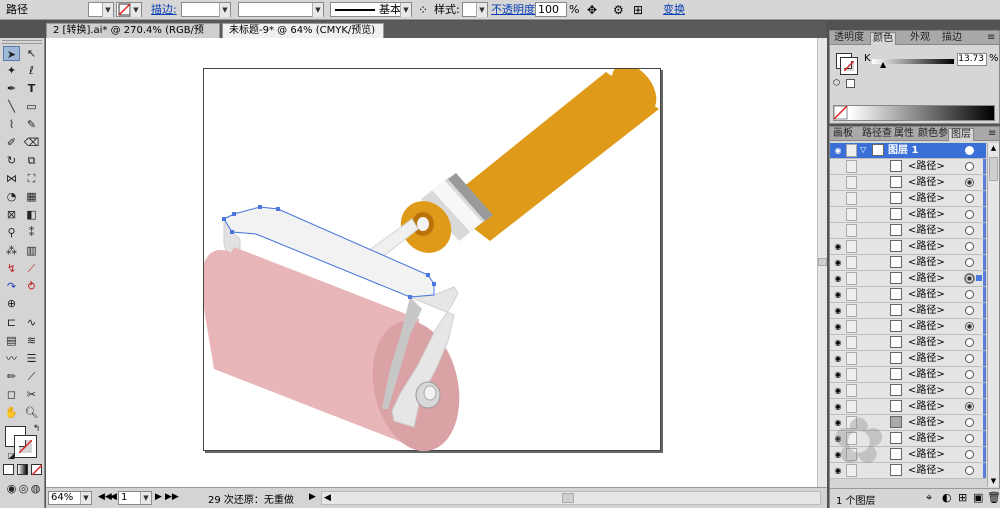 This screenshot has width=1000, height=508. Describe the element at coordinates (883, 64) in the screenshot. I see `k-slider-handle: ▲` at that location.